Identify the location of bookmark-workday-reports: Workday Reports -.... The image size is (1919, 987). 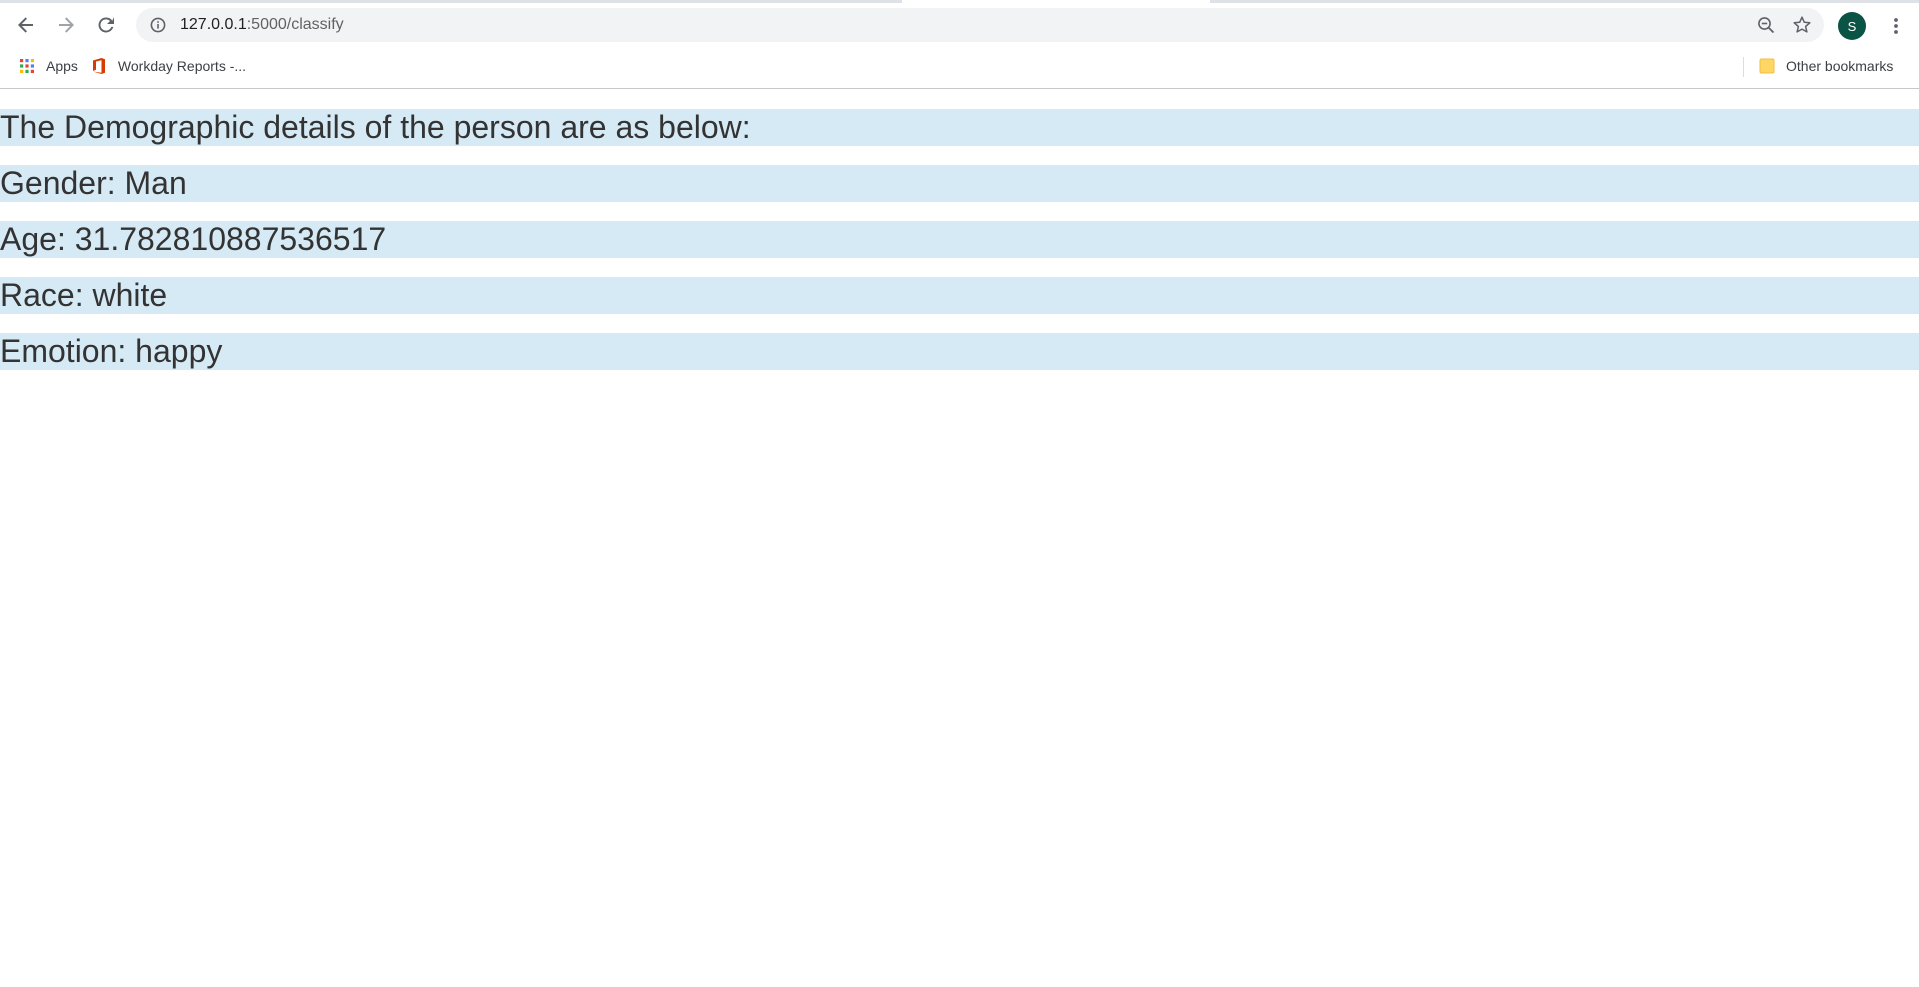
(168, 66).